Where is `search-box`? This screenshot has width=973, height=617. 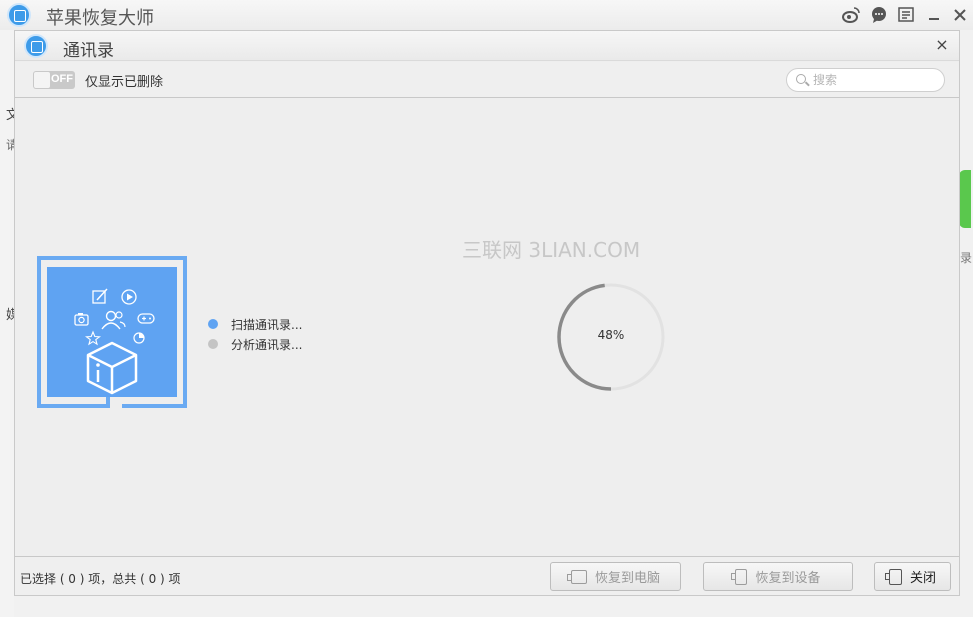
search-box is located at coordinates (865, 80).